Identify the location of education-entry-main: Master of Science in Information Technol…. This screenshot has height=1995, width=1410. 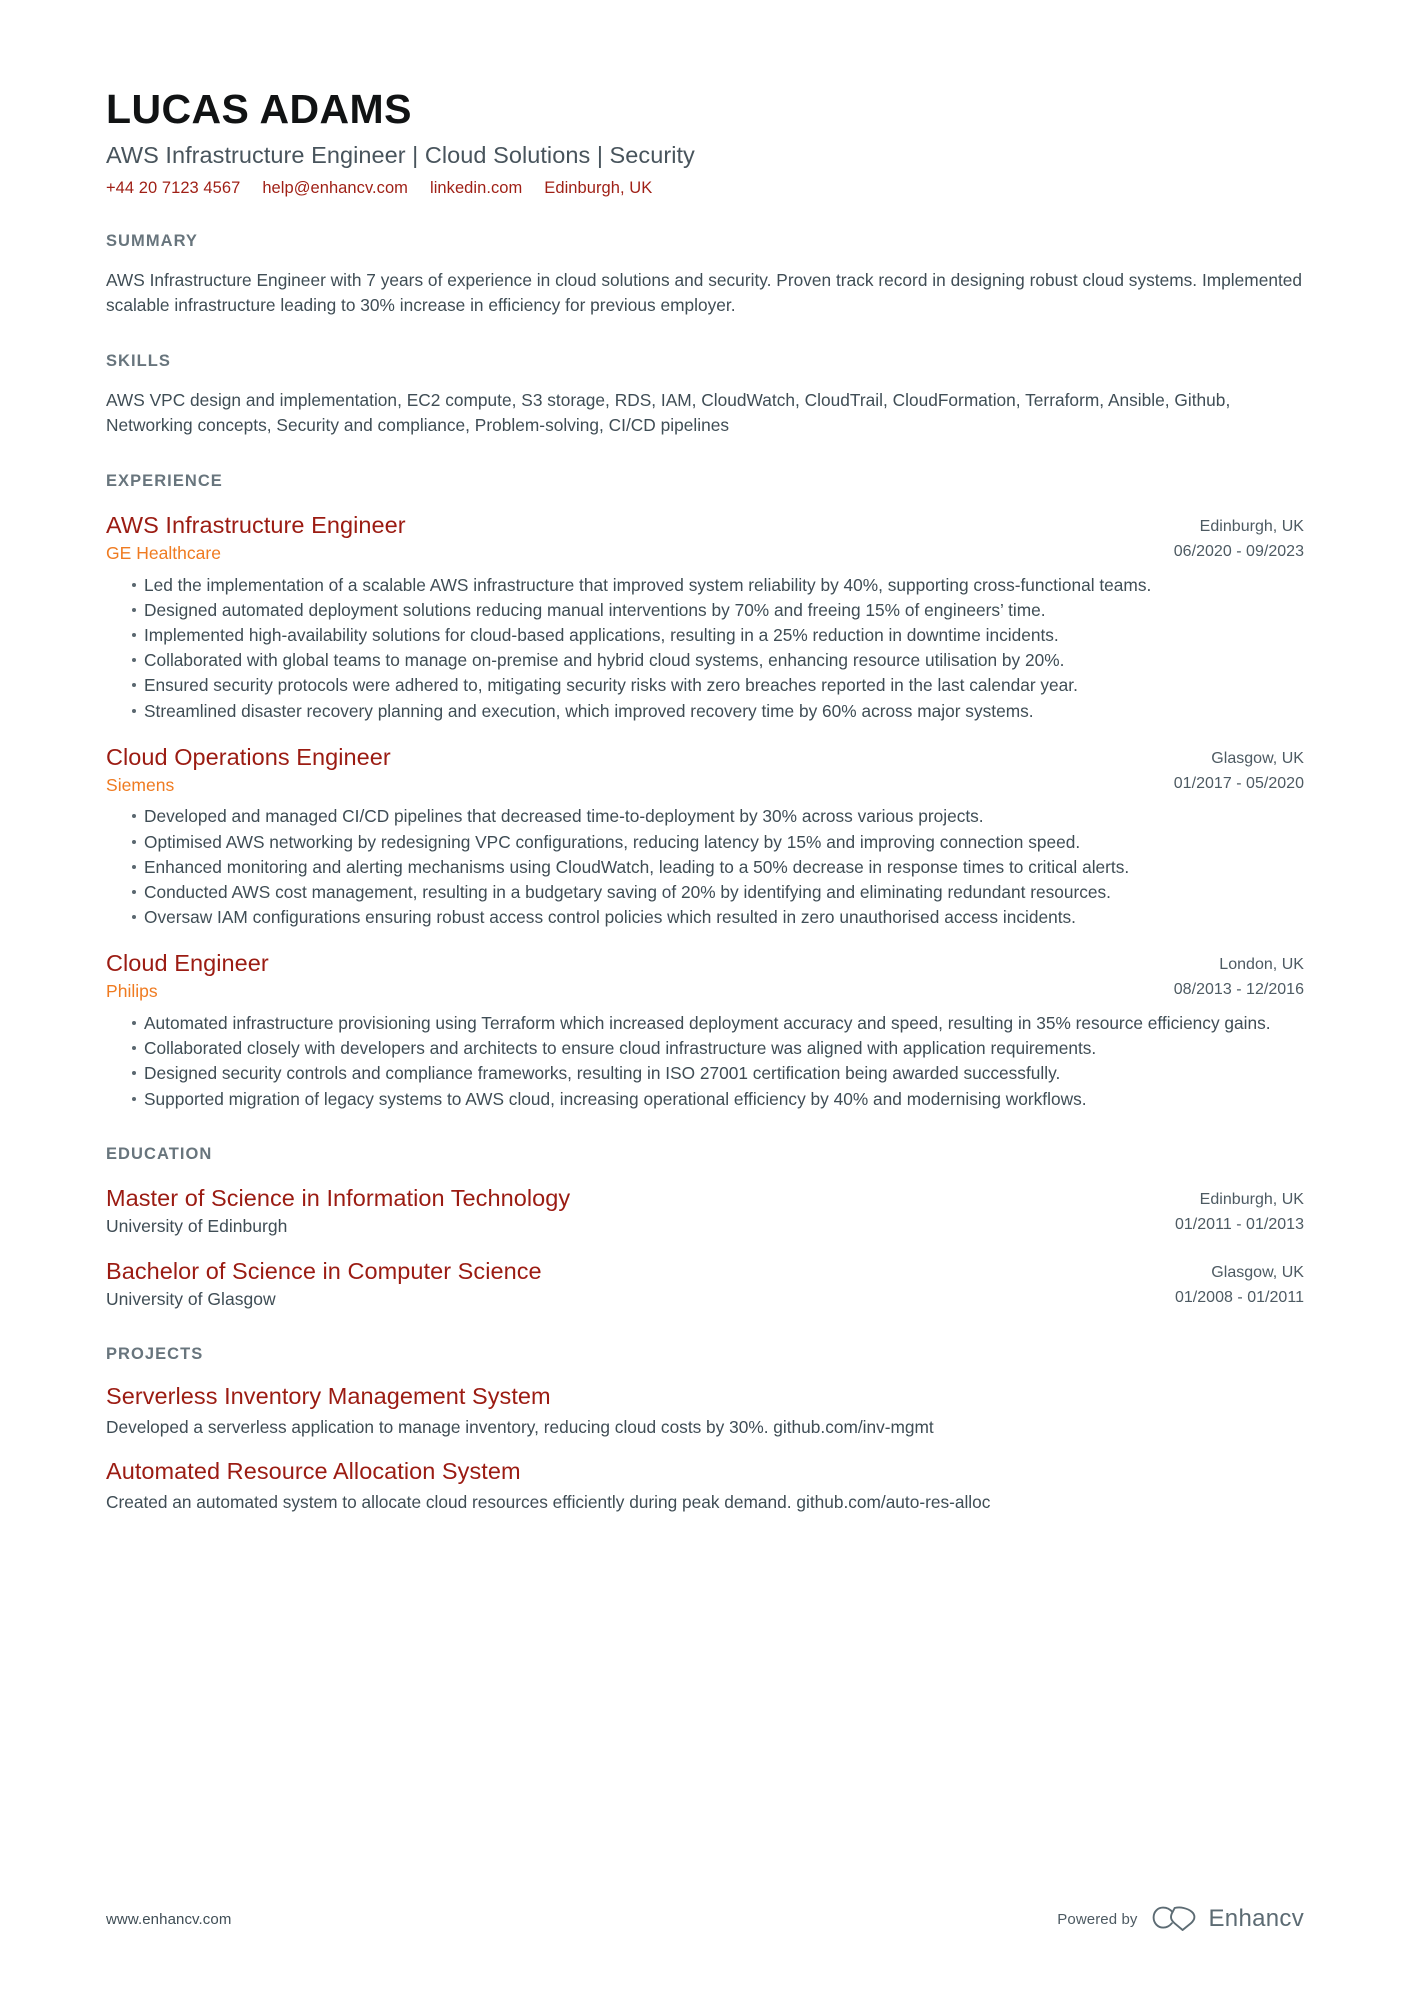
(640, 1210).